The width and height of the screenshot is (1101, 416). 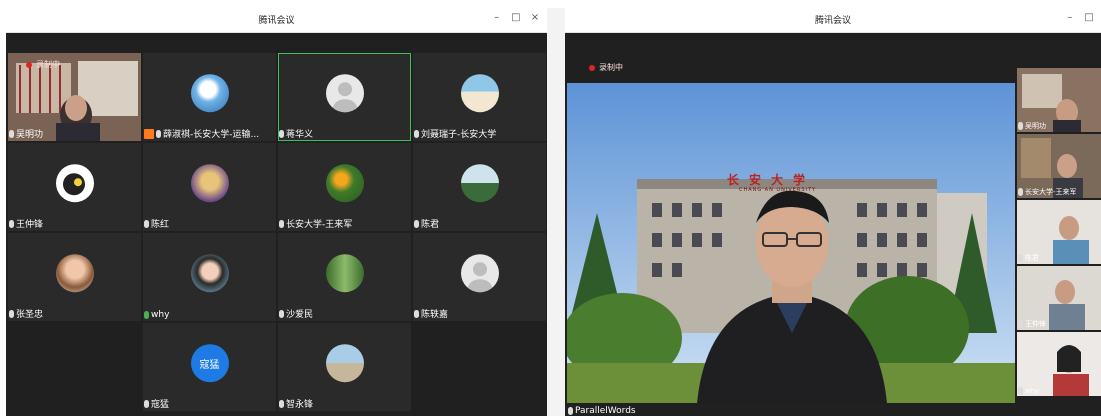 I want to click on thumbnail-4: 王仲锋, so click(x=1059, y=298).